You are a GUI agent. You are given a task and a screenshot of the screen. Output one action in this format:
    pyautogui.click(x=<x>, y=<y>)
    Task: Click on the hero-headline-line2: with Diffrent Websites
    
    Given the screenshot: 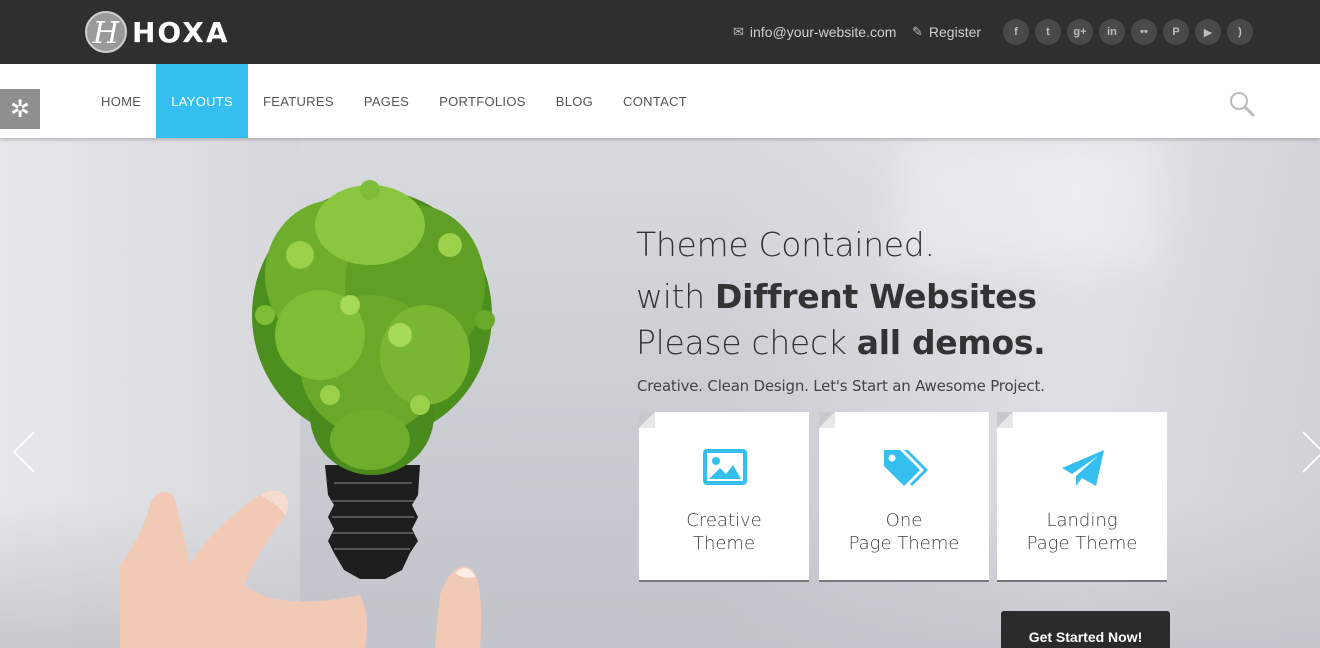 What is the action you would take?
    pyautogui.click(x=836, y=296)
    